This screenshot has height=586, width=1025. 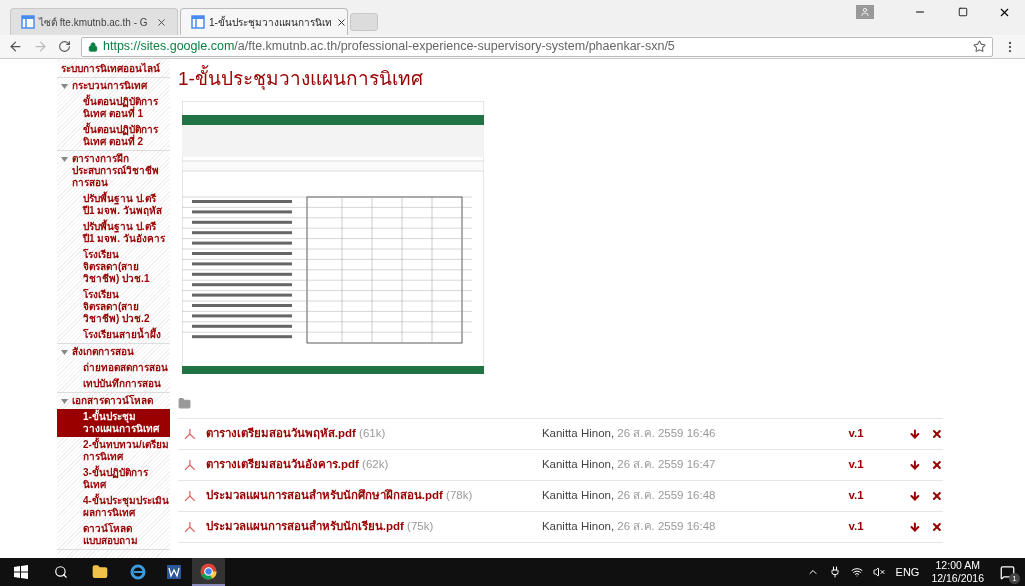 I want to click on file-link: ตารางเตรียมสอนวันพฤหัส.pdf, so click(x=280, y=433).